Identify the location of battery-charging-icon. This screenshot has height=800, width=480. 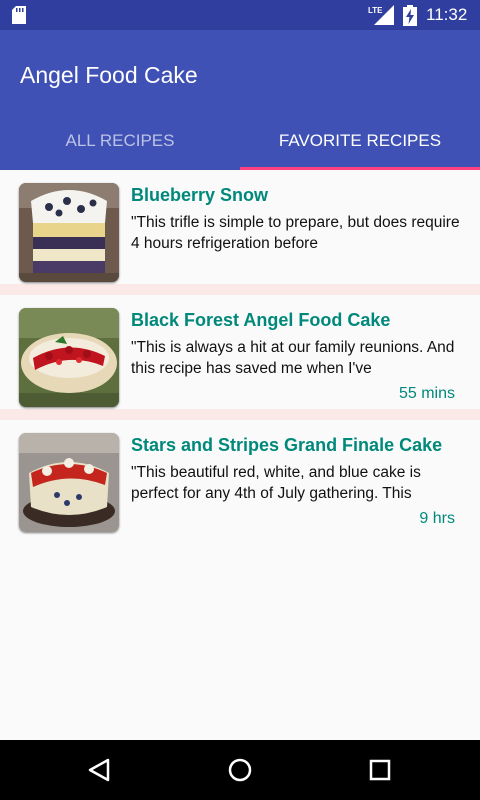
(410, 15).